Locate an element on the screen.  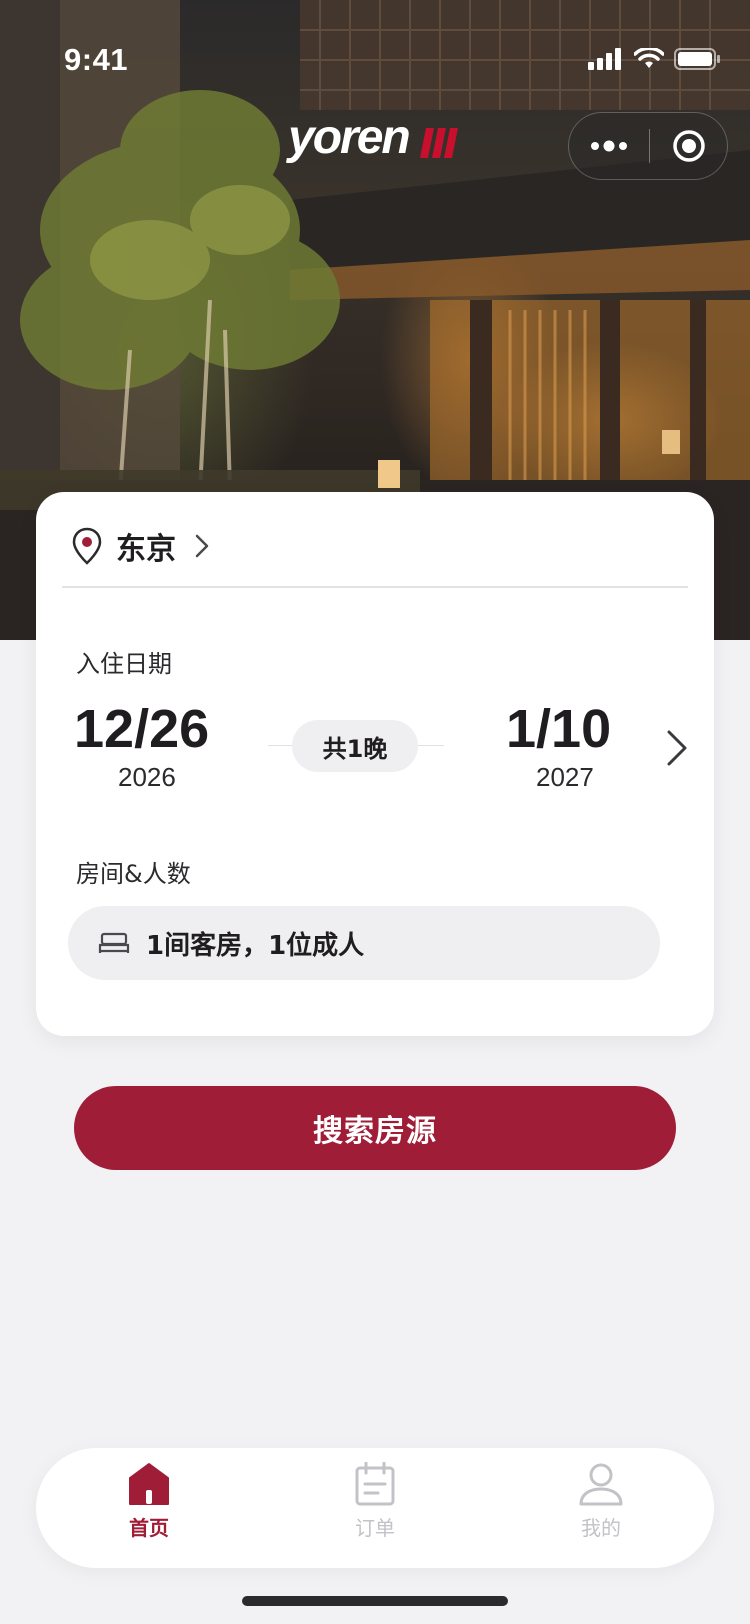
checkin-label: 入住日期 is located at coordinates (124, 664).